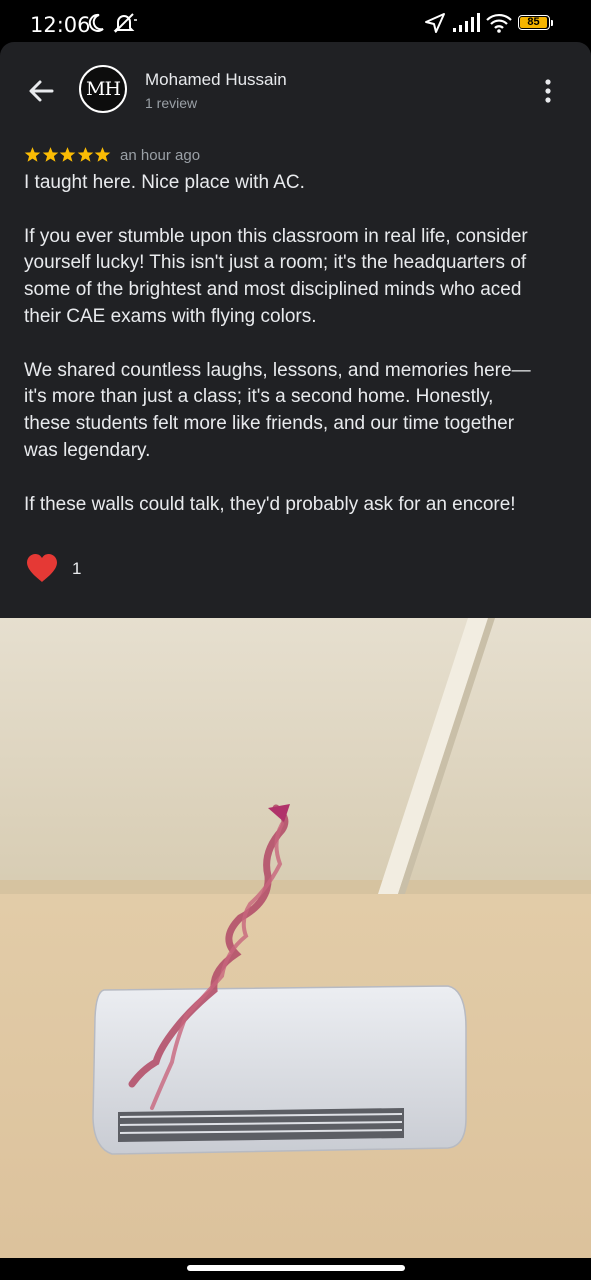  Describe the element at coordinates (499, 23) in the screenshot. I see `wifi-icon` at that location.